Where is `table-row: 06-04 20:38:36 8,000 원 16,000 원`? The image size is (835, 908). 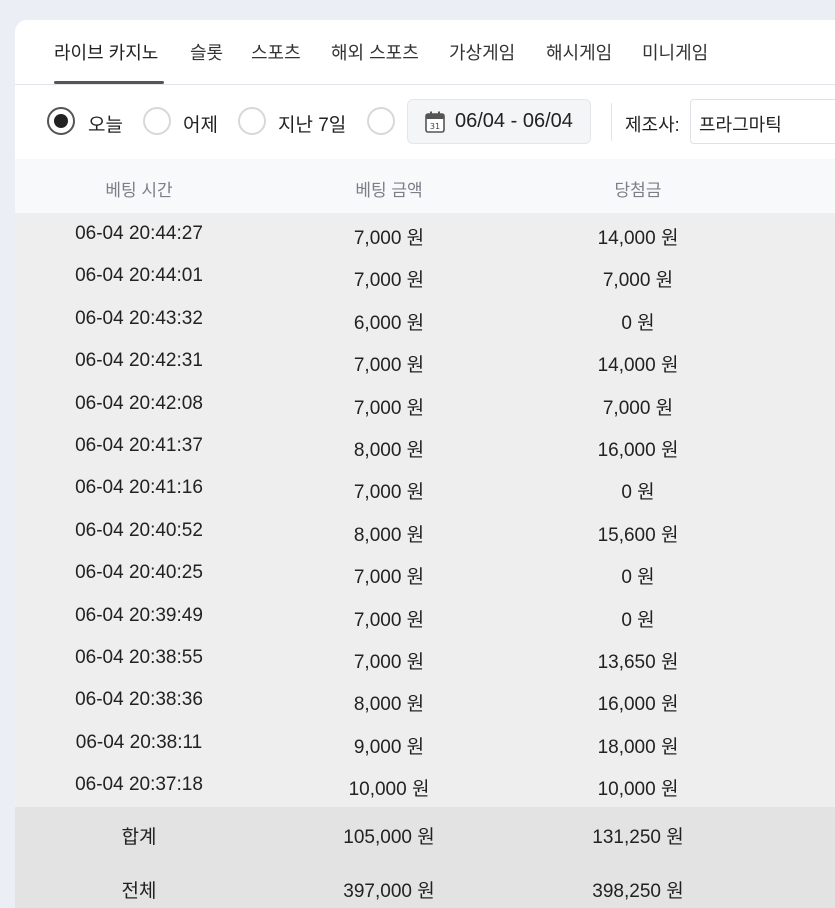 table-row: 06-04 20:38:36 8,000 원 16,000 원 is located at coordinates (425, 700).